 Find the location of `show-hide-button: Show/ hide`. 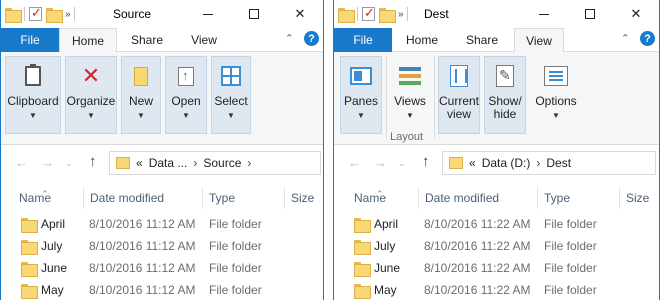

show-hide-button: Show/ hide is located at coordinates (505, 95).